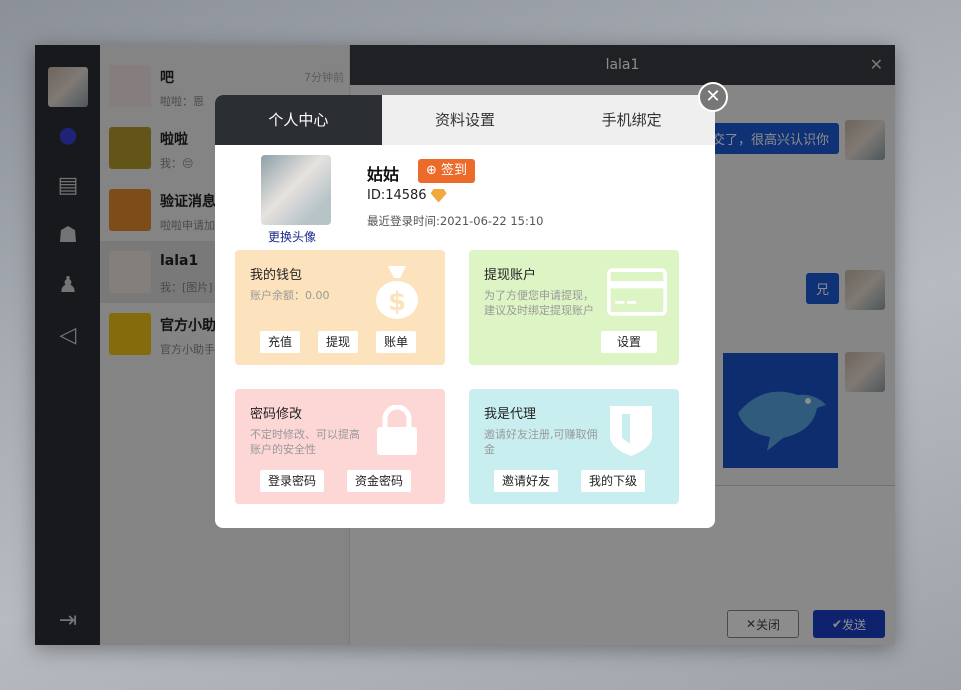  Describe the element at coordinates (276, 414) in the screenshot. I see `card-title: 密码修改` at that location.